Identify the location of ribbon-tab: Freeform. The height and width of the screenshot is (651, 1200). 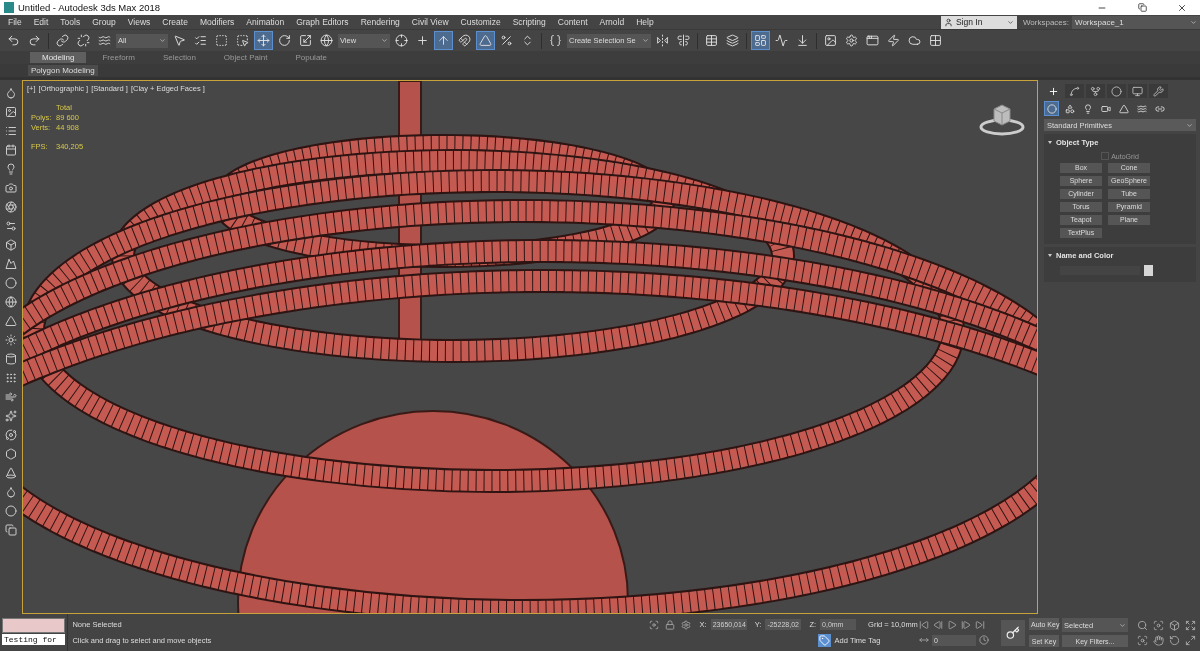
(118, 57).